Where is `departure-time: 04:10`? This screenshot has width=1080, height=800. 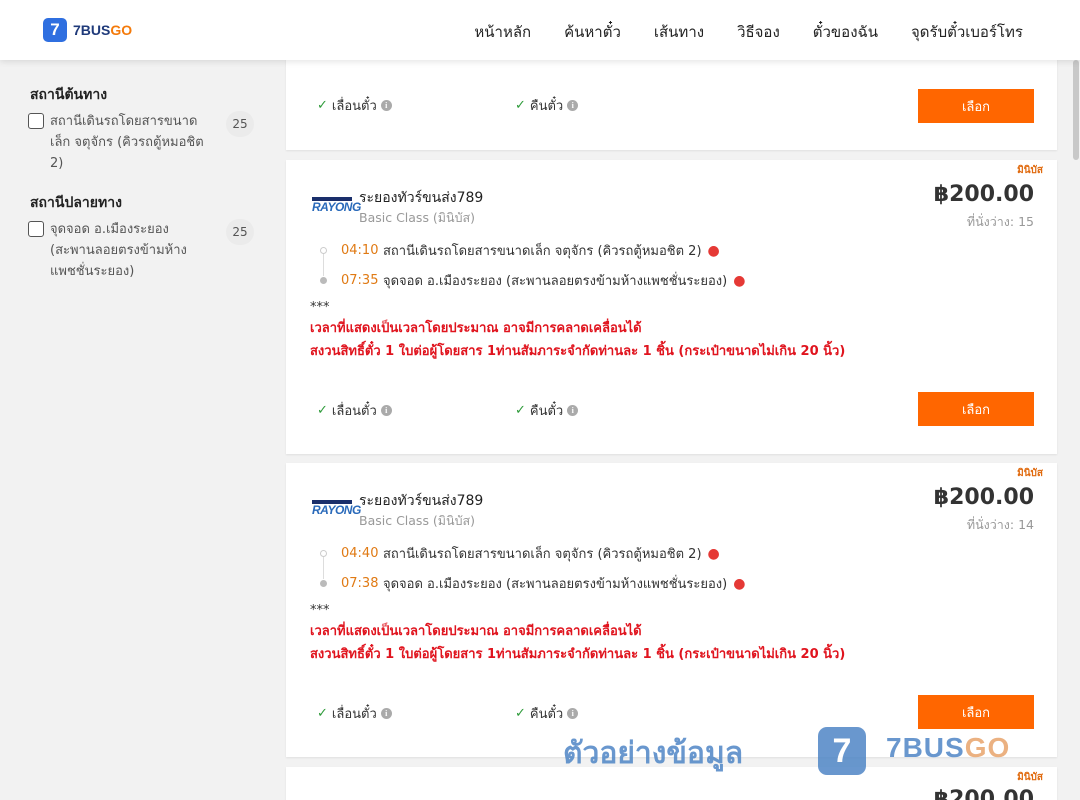 departure-time: 04:10 is located at coordinates (360, 250).